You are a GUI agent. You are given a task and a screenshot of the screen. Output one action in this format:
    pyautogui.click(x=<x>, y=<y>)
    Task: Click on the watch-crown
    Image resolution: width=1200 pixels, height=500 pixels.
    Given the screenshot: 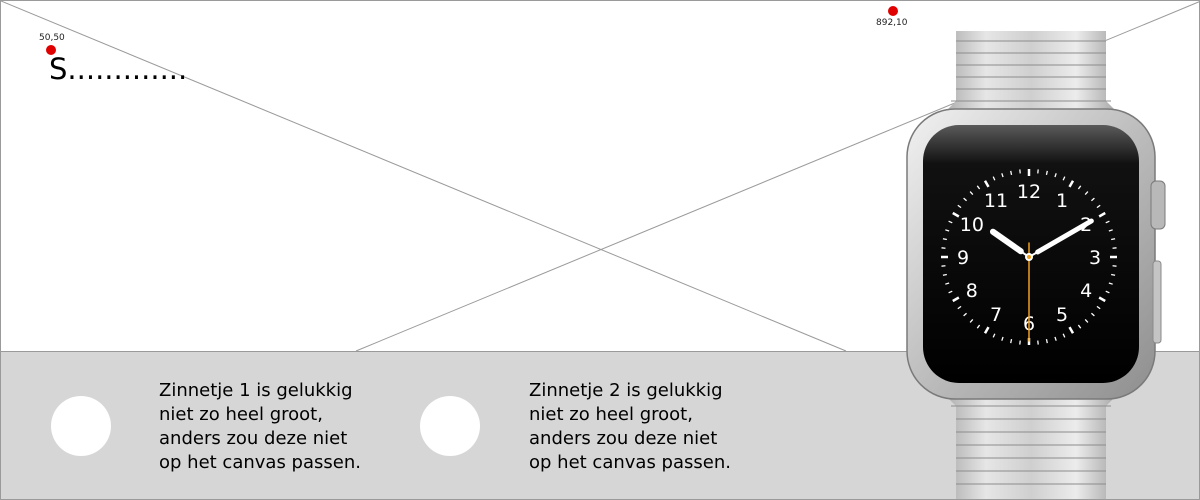 What is the action you would take?
    pyautogui.click(x=1158, y=205)
    